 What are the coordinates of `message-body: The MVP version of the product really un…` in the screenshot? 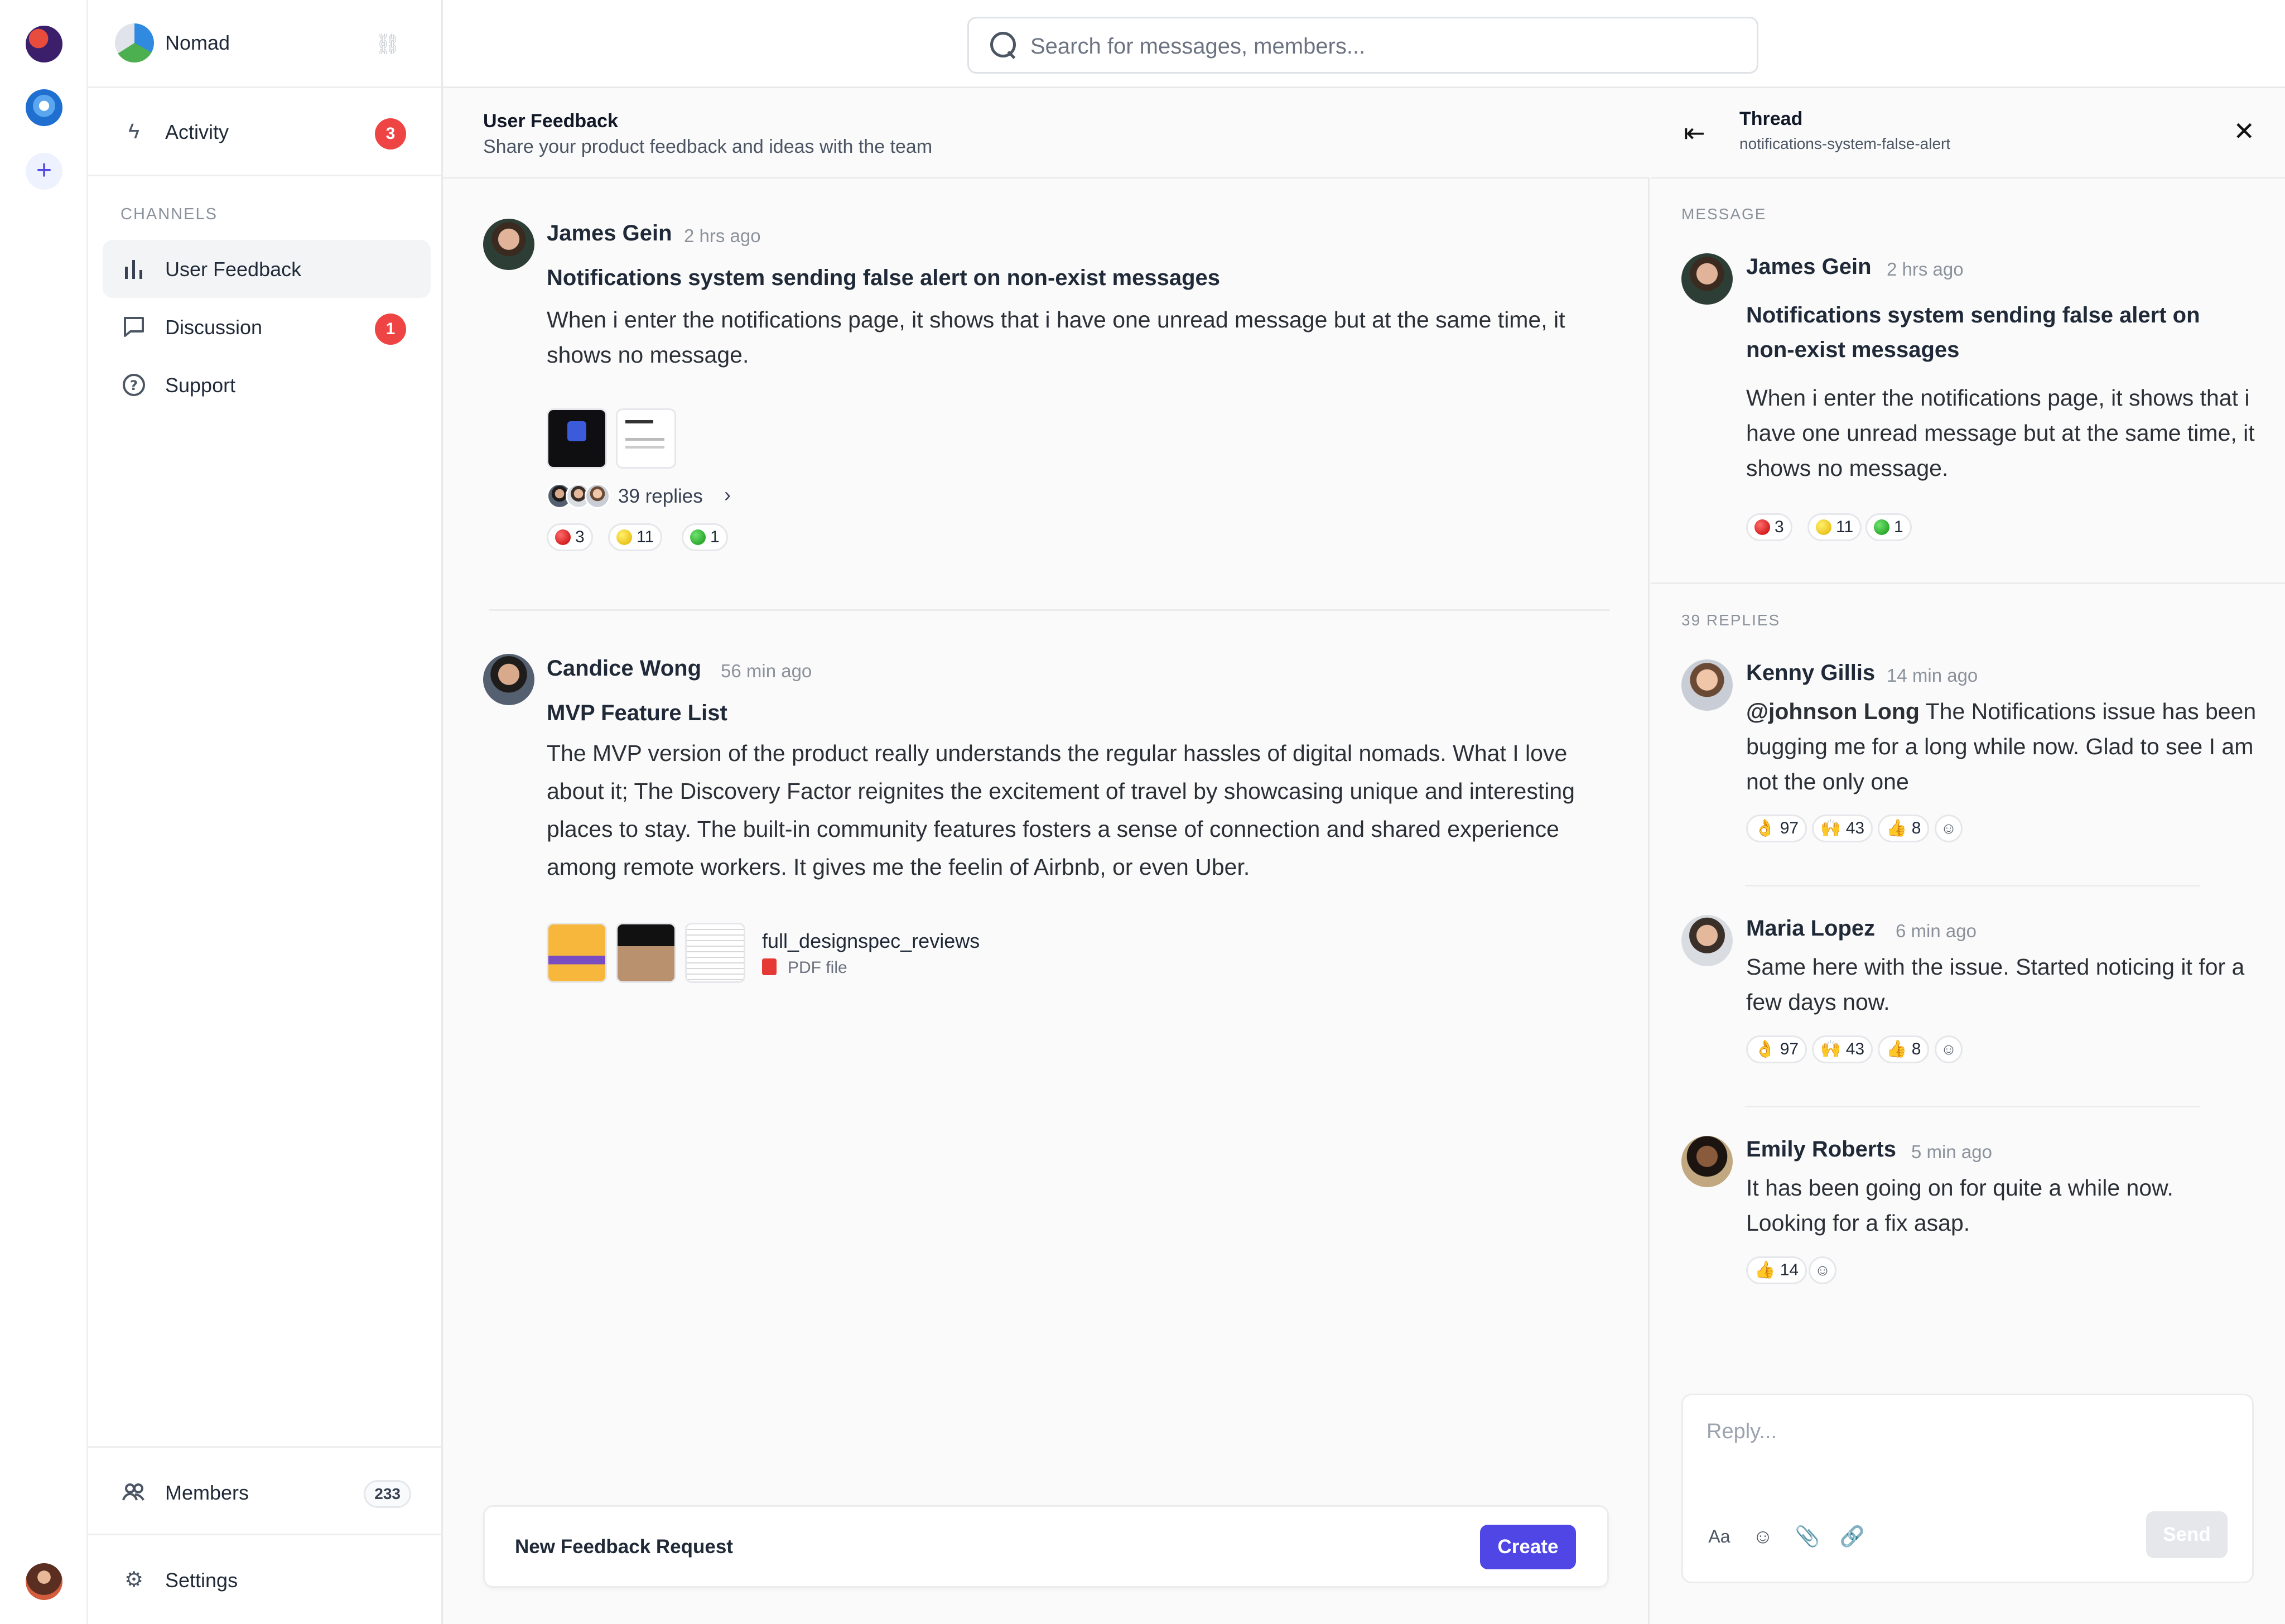 It's located at (1061, 810).